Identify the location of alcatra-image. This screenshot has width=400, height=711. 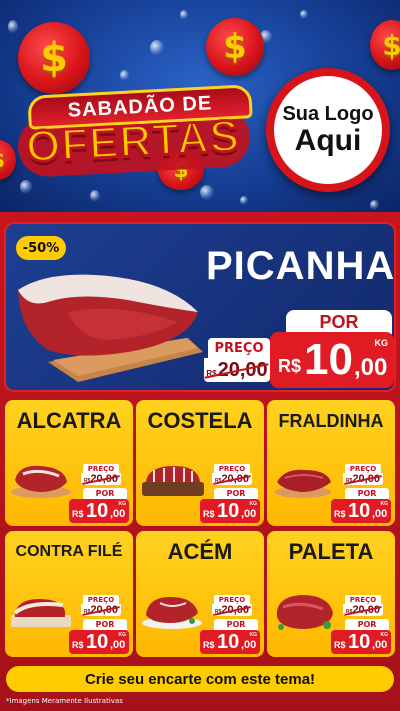
(41, 481).